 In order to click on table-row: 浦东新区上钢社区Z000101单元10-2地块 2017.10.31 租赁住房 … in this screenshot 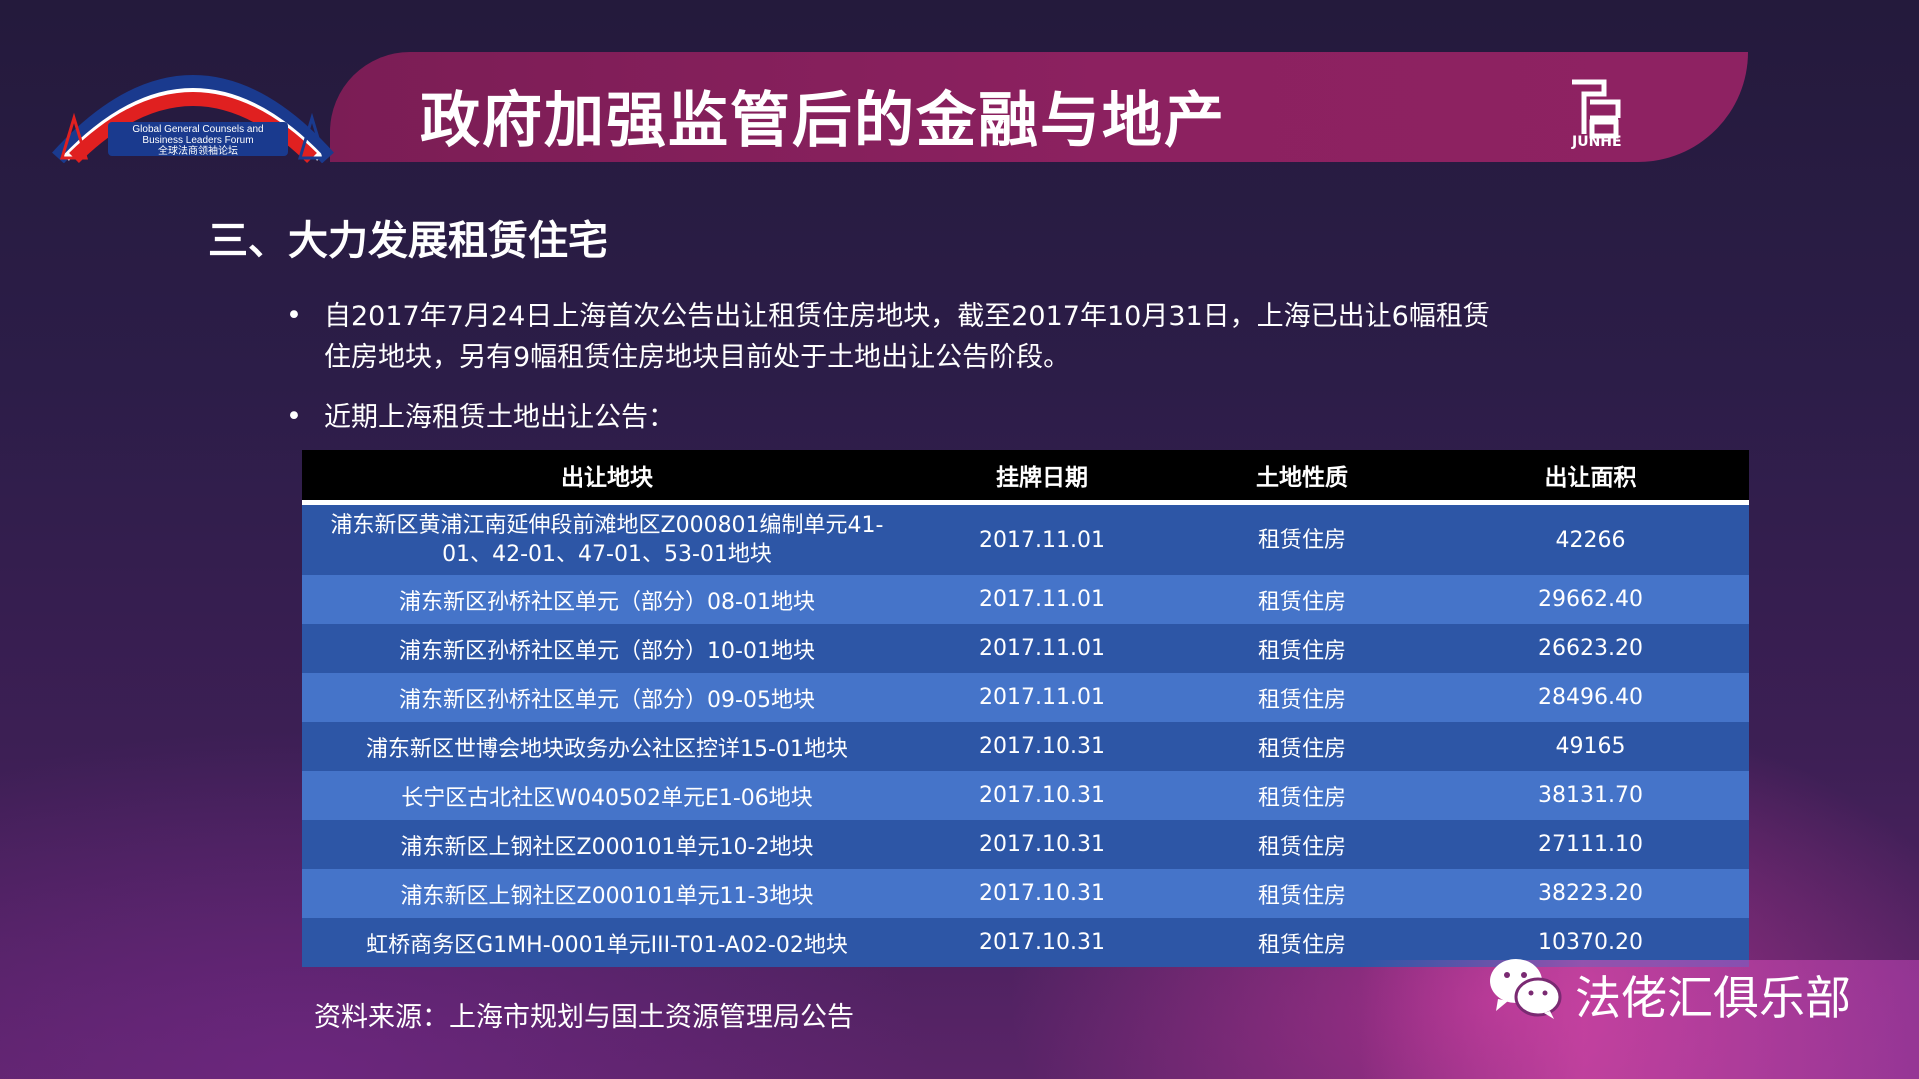, I will do `click(1025, 844)`.